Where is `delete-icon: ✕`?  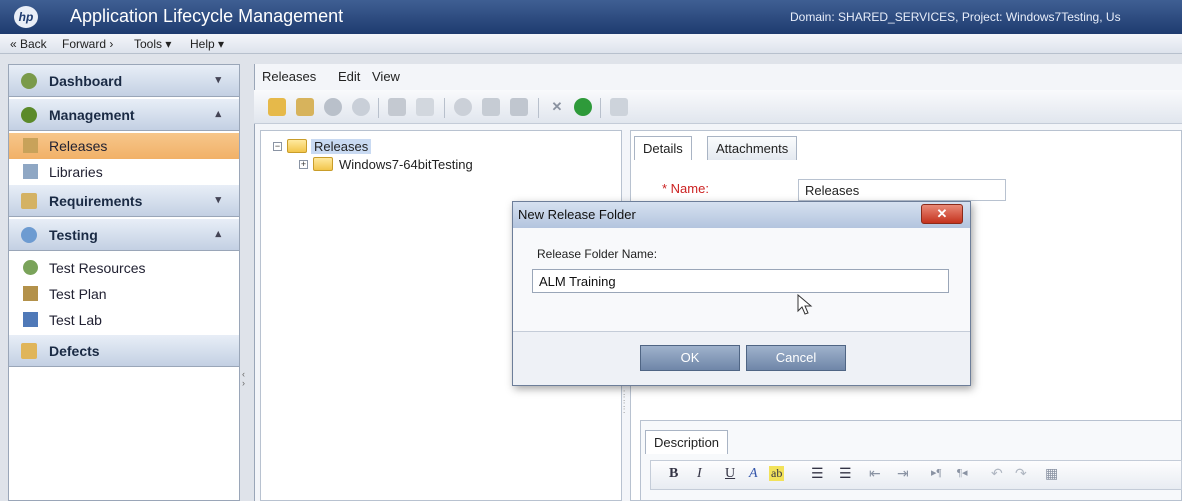
delete-icon: ✕ is located at coordinates (557, 107).